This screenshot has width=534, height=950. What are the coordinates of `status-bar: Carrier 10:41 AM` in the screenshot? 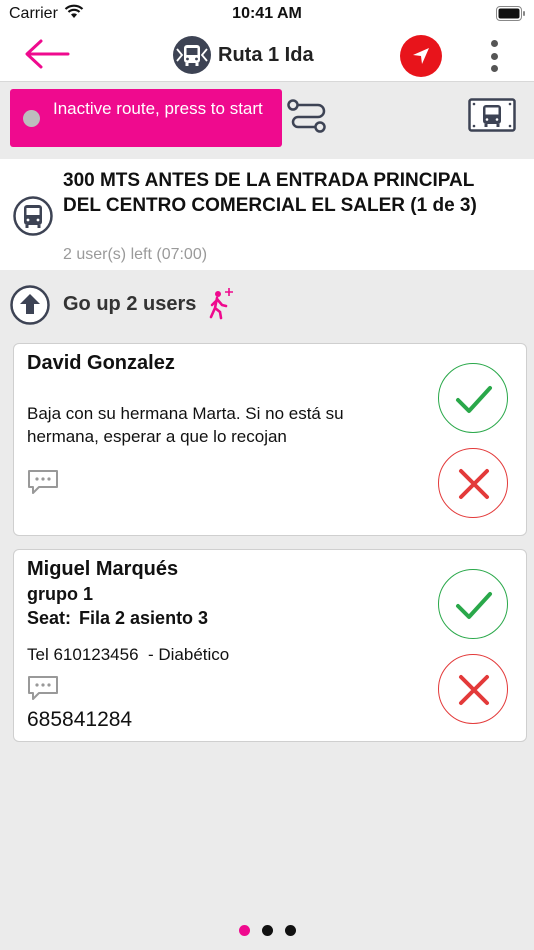 It's located at (267, 15).